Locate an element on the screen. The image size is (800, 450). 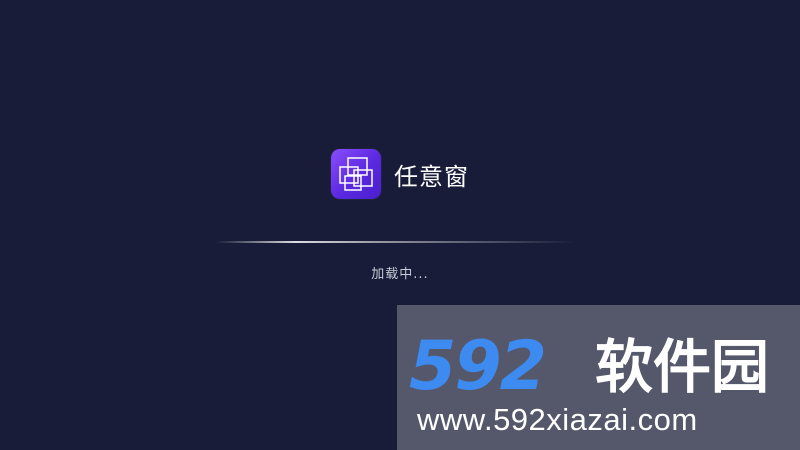
overlapping-windows-icon is located at coordinates (356, 174).